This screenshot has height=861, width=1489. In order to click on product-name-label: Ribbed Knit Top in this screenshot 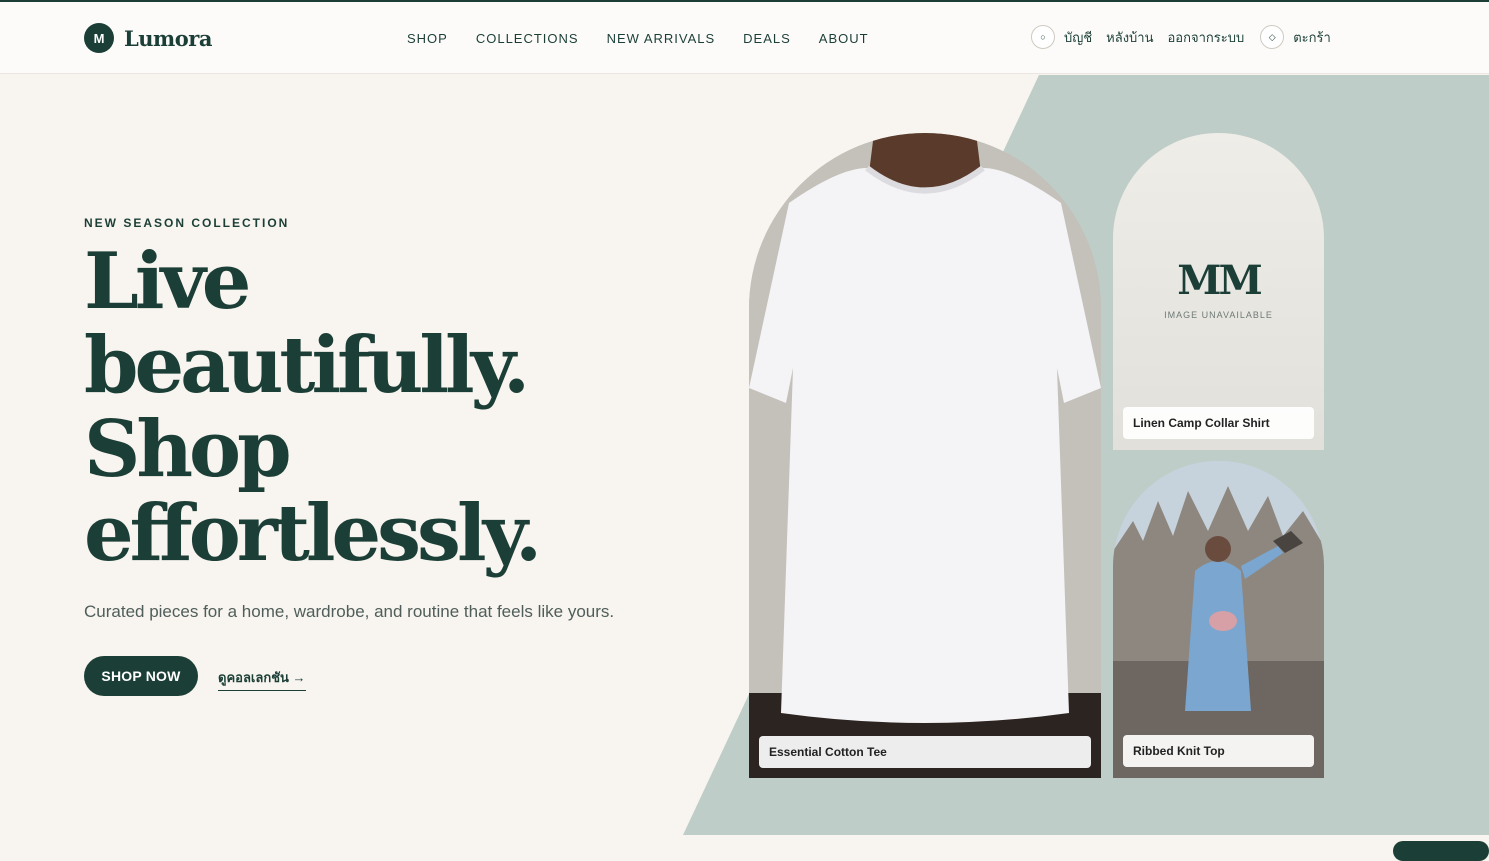, I will do `click(1218, 751)`.